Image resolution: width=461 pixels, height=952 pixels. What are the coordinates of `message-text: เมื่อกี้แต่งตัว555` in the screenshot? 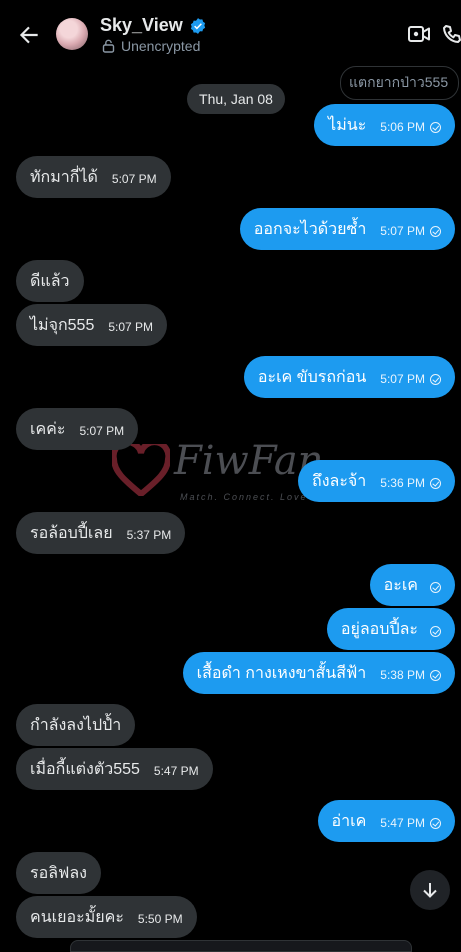 It's located at (85, 769).